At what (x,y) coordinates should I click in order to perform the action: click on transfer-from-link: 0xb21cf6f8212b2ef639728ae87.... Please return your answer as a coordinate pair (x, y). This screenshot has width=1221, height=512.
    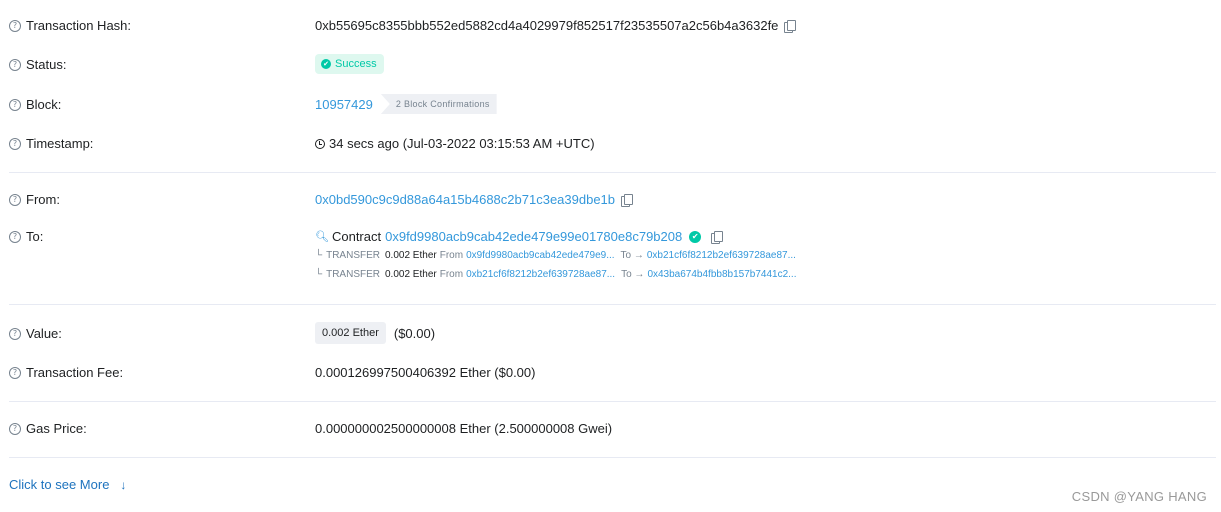
    Looking at the image, I should click on (540, 274).